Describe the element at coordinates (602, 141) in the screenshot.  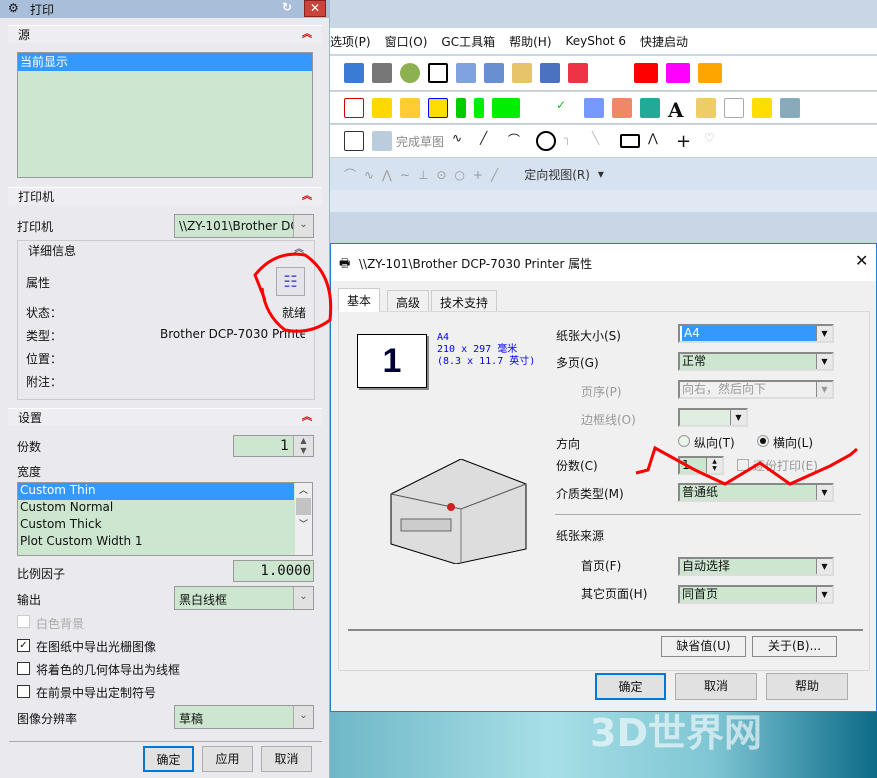
I see `chamfer-icon: ╲` at that location.